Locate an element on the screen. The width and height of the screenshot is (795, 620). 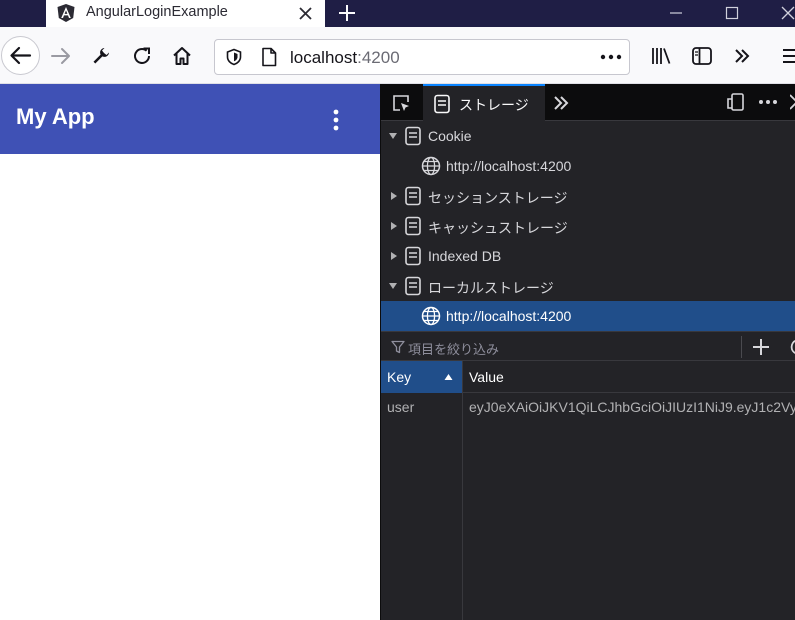
page-actions-icon is located at coordinates (611, 57).